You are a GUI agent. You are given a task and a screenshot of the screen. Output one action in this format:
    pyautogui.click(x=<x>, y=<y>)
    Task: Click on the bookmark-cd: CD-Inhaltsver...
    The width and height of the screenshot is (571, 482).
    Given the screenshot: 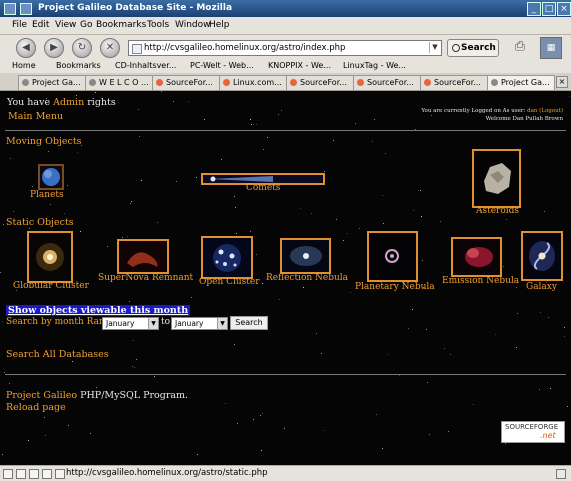 What is the action you would take?
    pyautogui.click(x=145, y=65)
    